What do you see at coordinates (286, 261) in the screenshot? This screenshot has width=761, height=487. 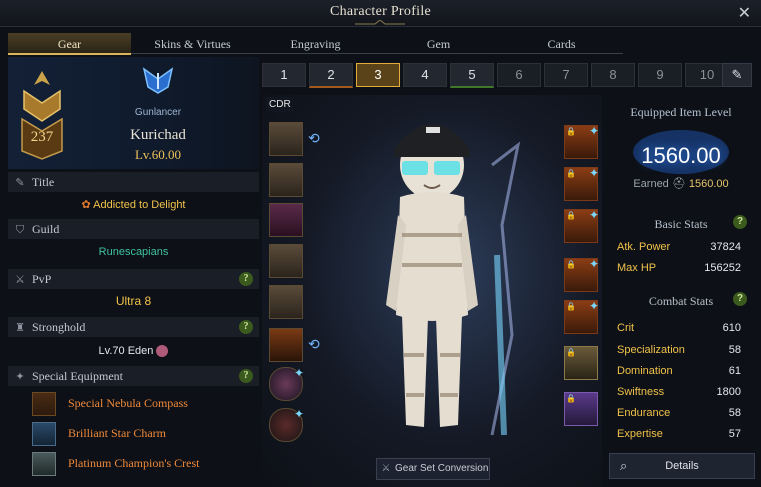 I see `pants-slot` at bounding box center [286, 261].